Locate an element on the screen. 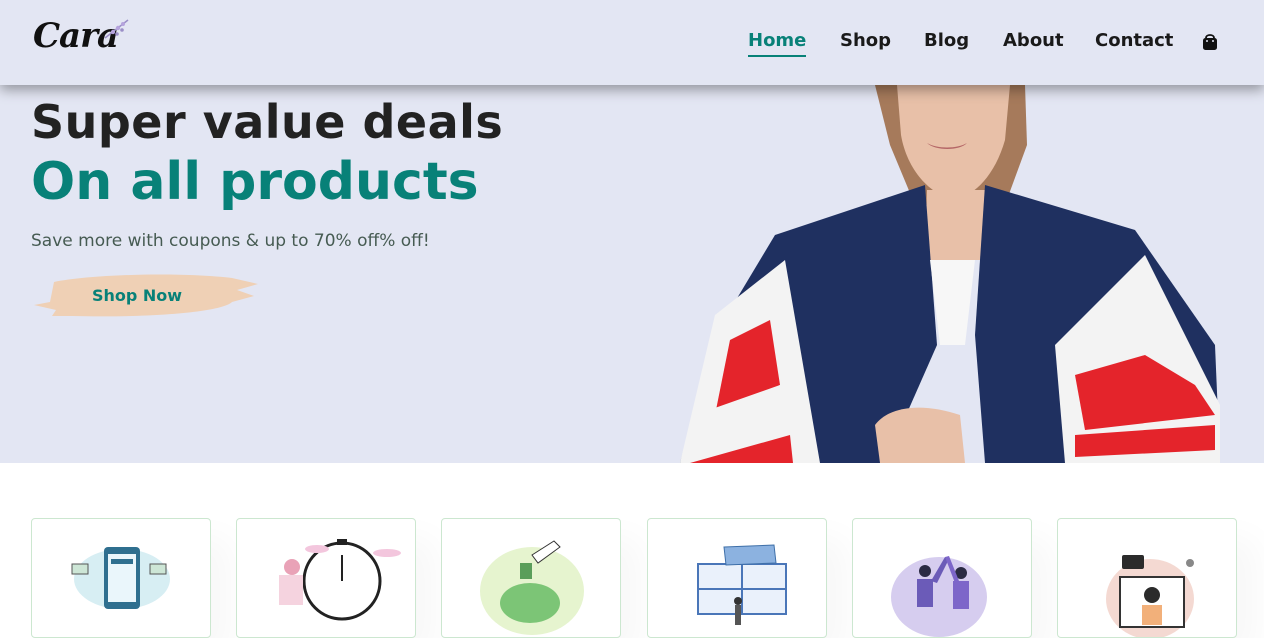  shop-now-button: Shop Now is located at coordinates (146, 296).